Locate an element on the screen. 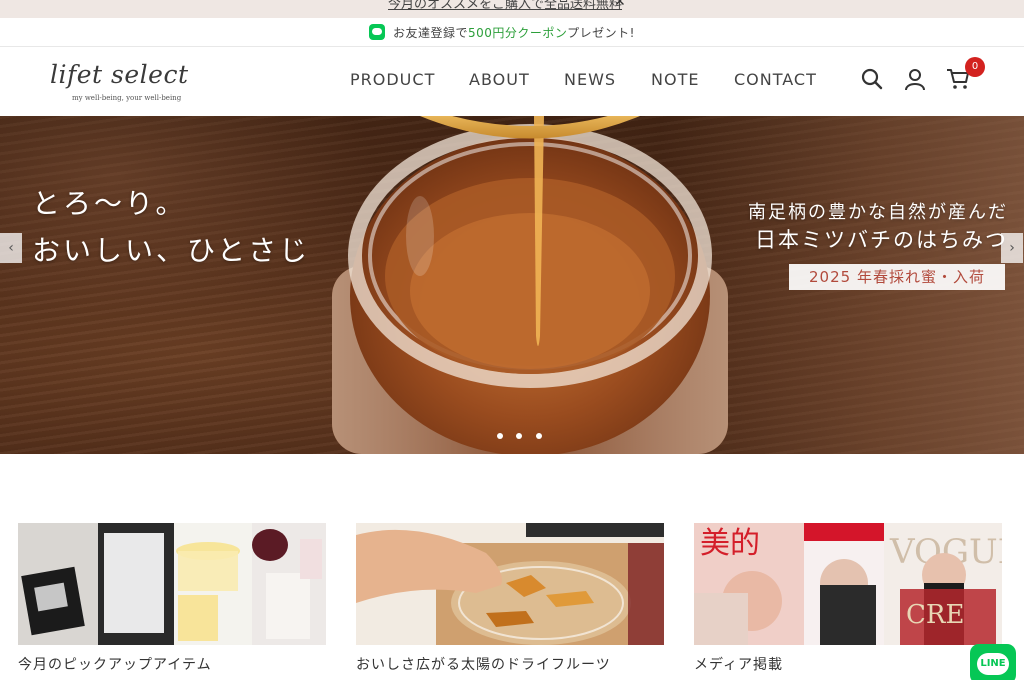 This screenshot has height=680, width=1024. magazines-photo: 美的 VOGUE CRE is located at coordinates (848, 584).